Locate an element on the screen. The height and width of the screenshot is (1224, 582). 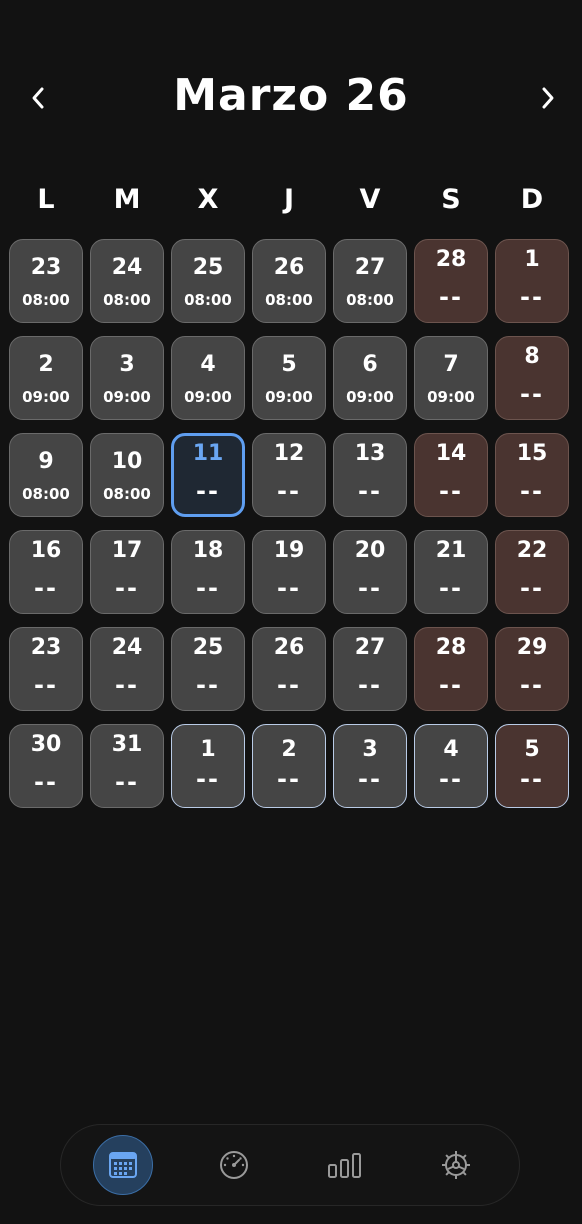
day-number: 22 is located at coordinates (532, 550).